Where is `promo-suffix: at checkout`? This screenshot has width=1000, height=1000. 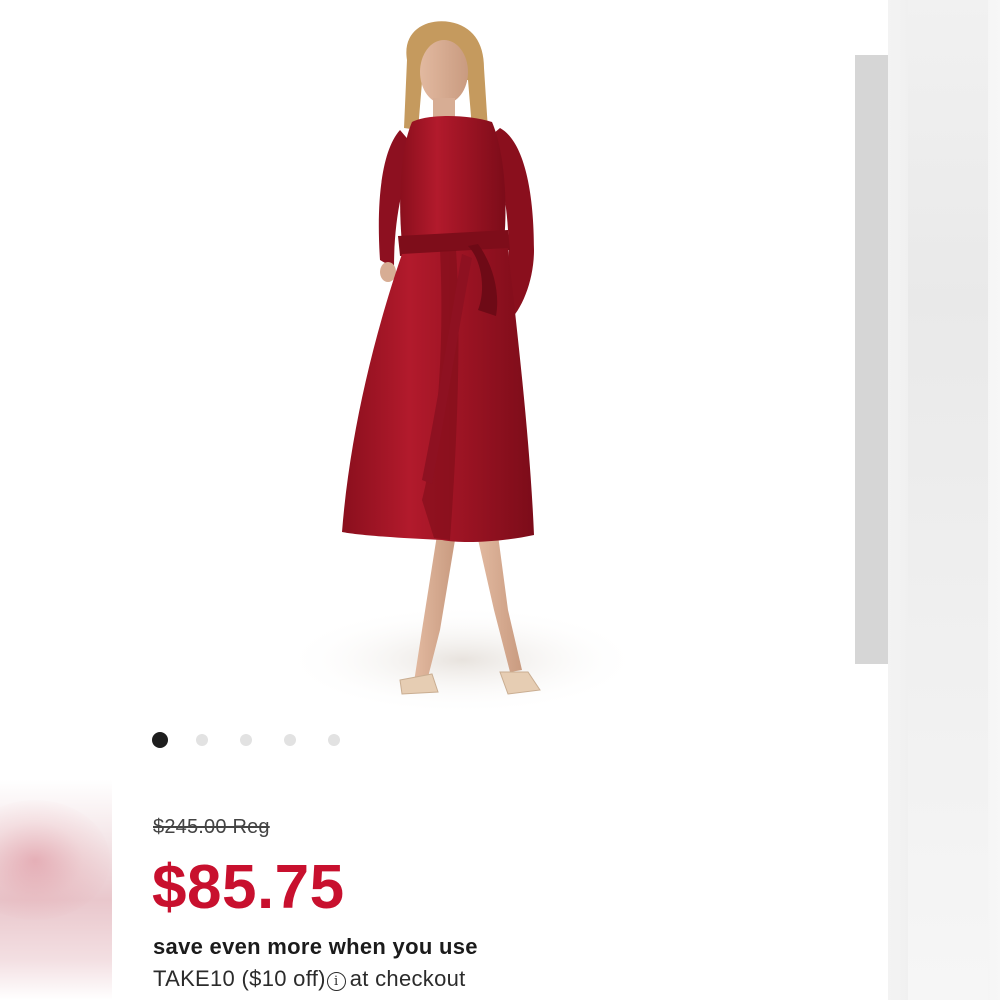
promo-suffix: at checkout is located at coordinates (407, 978).